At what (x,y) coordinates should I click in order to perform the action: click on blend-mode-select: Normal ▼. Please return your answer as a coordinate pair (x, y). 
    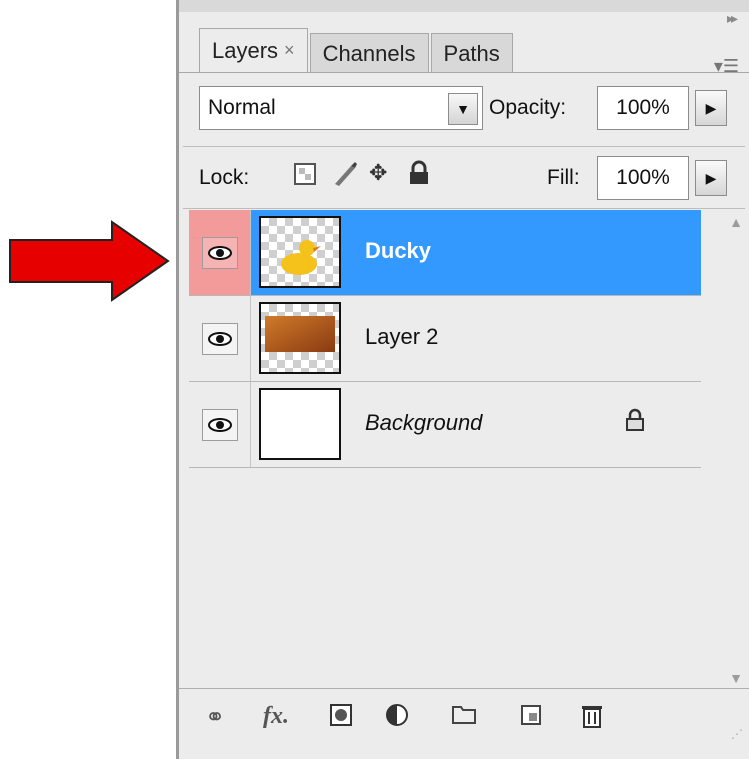
    Looking at the image, I should click on (341, 108).